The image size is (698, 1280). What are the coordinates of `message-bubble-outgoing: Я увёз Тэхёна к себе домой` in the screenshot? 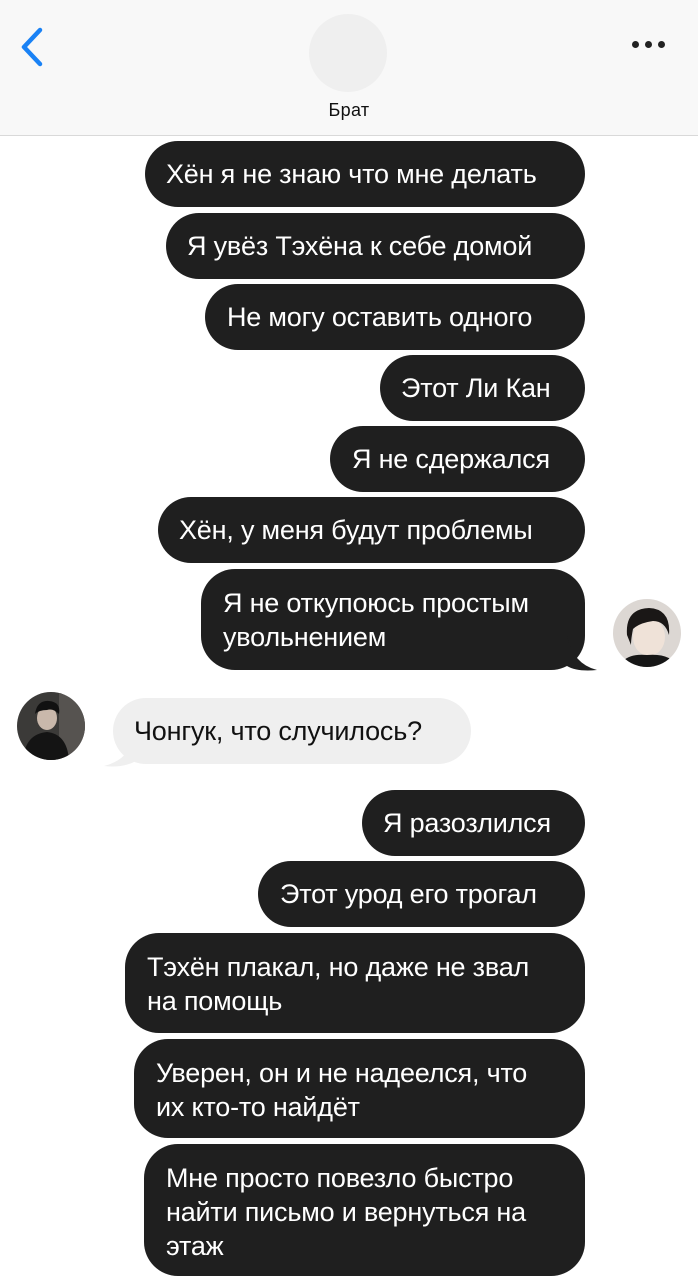 It's located at (375, 246).